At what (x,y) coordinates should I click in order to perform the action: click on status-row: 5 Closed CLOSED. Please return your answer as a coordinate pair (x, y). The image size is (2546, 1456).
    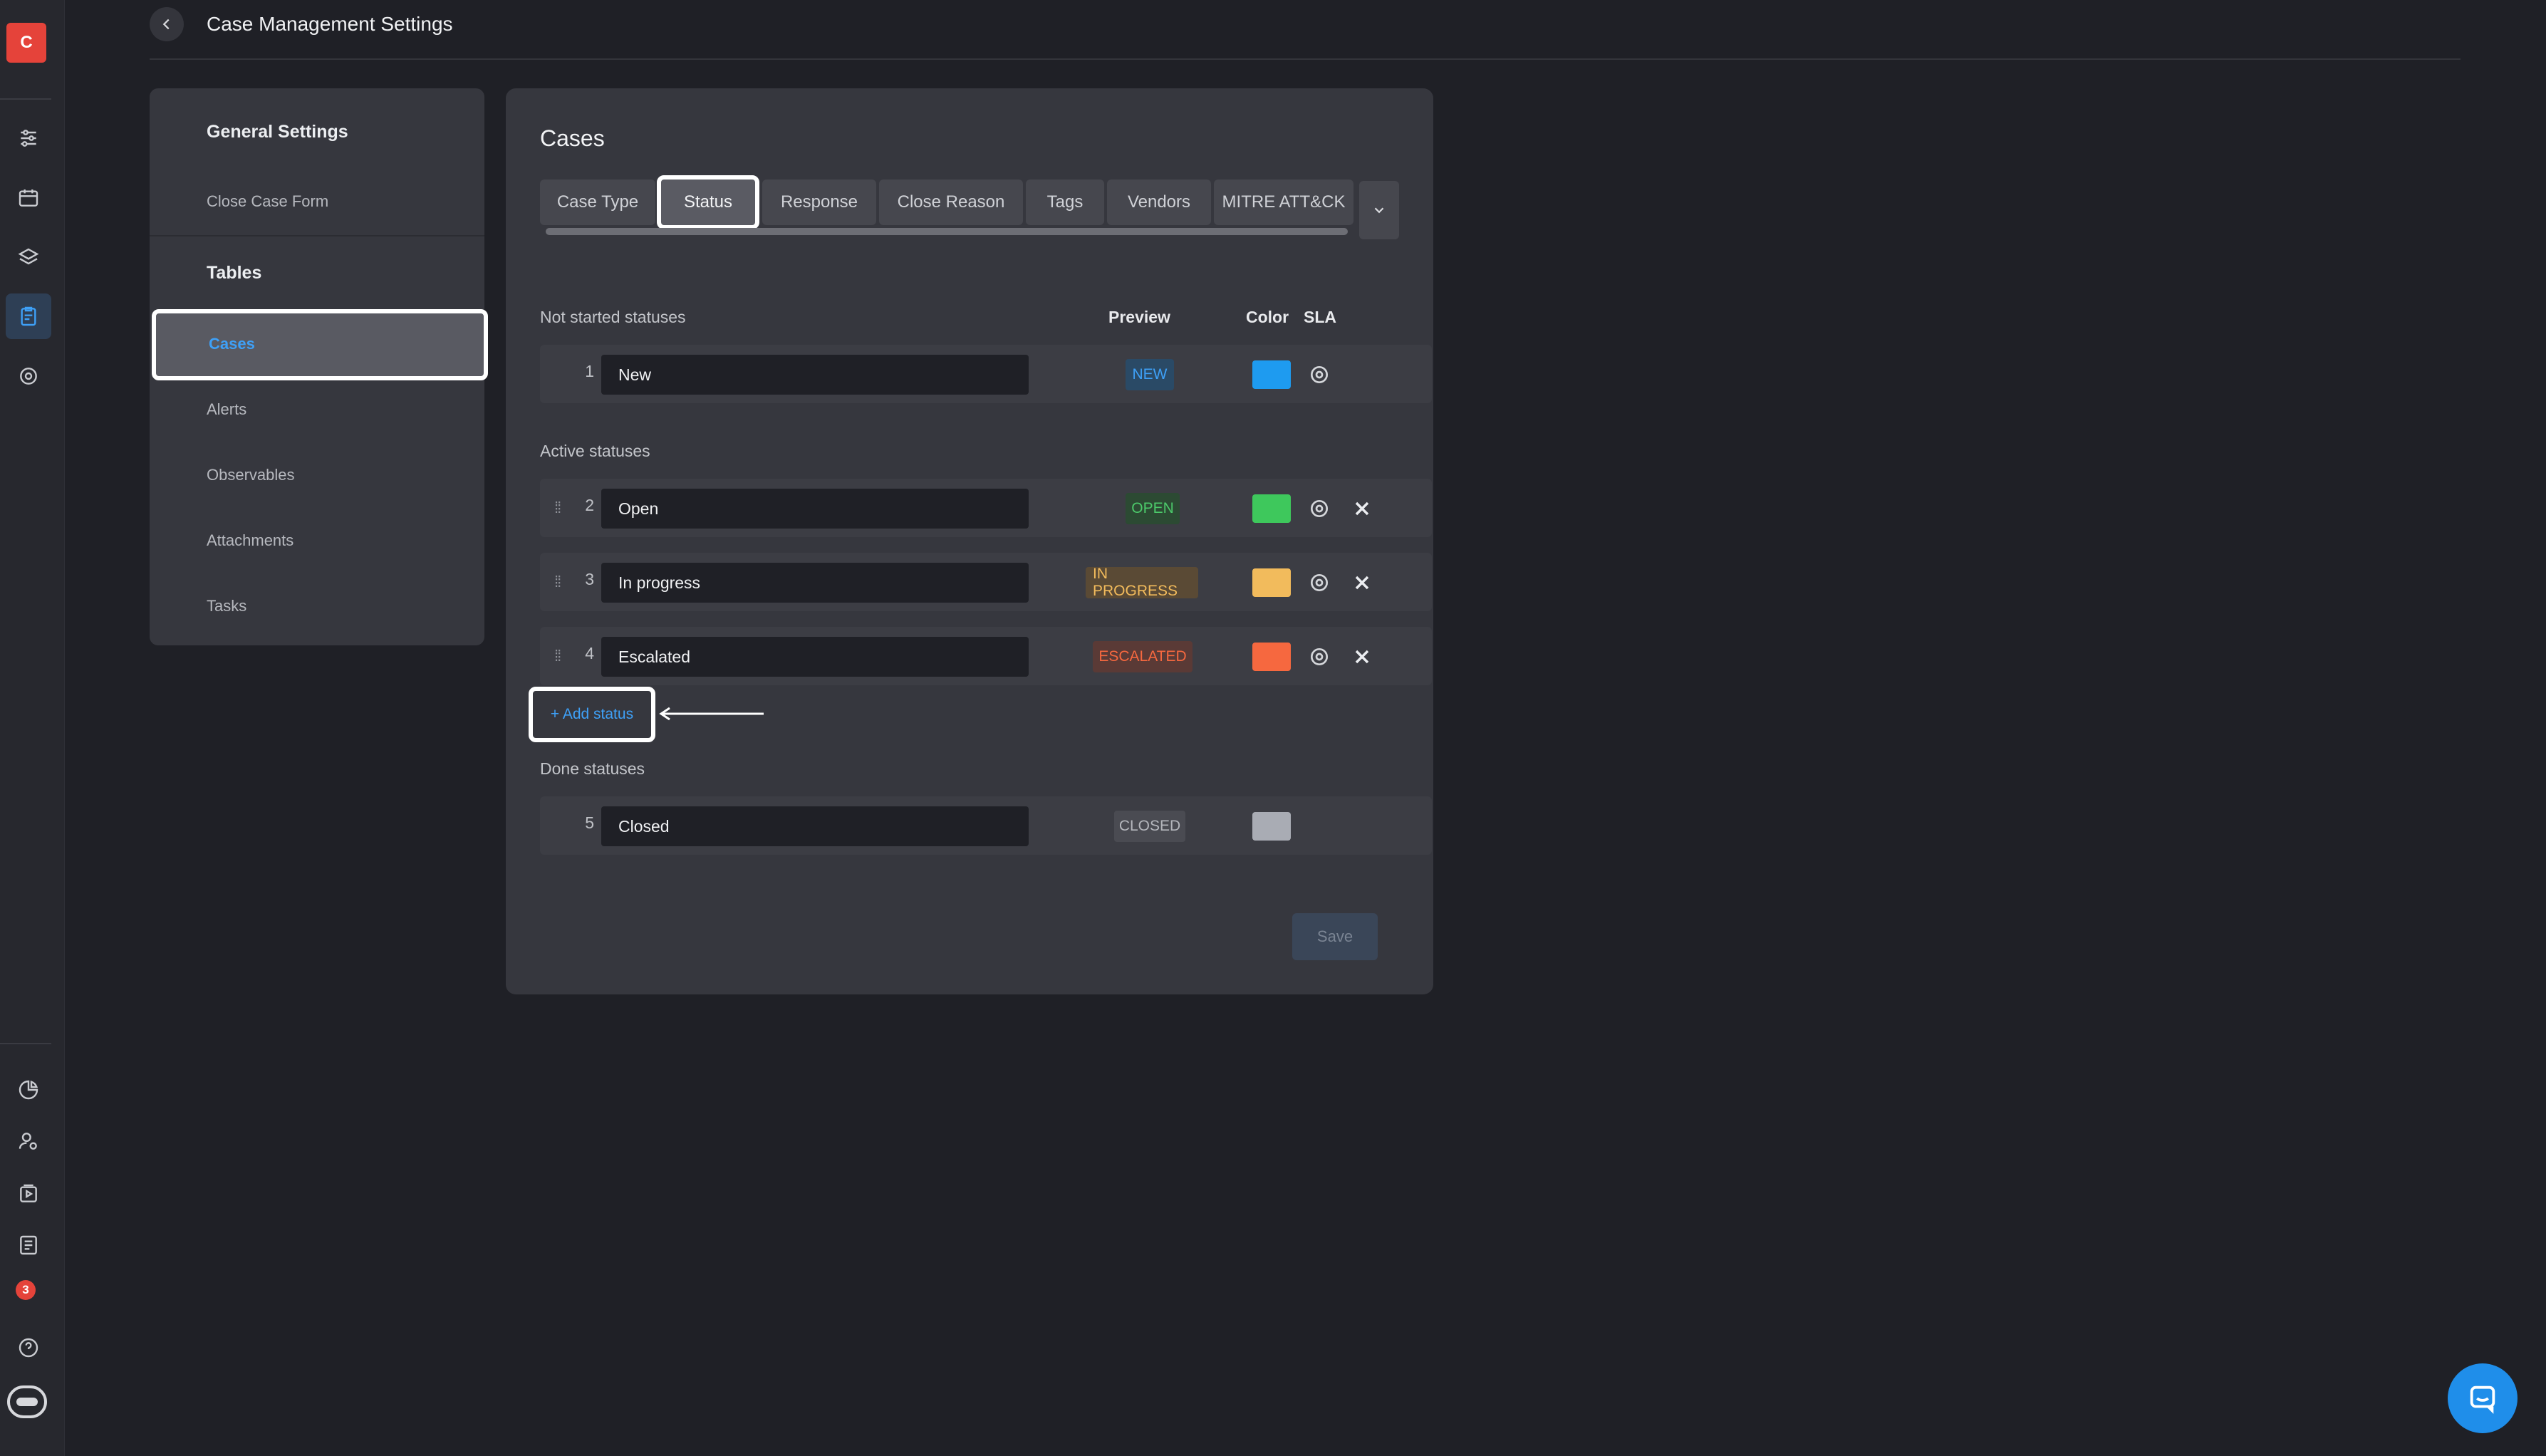
    Looking at the image, I should click on (986, 825).